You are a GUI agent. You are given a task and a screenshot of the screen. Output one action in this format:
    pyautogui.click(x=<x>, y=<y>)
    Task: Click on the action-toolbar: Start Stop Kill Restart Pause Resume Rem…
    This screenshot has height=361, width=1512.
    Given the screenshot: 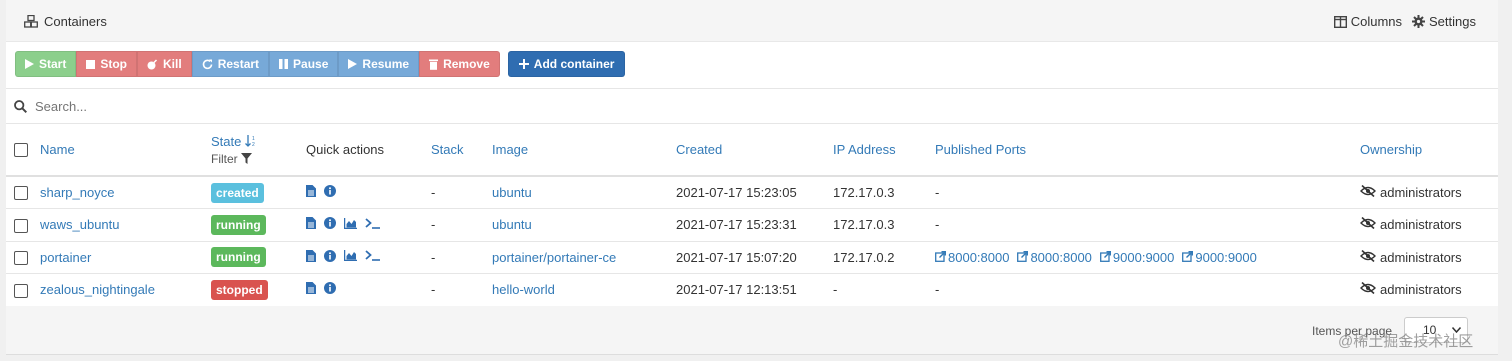 What is the action you would take?
    pyautogui.click(x=320, y=64)
    